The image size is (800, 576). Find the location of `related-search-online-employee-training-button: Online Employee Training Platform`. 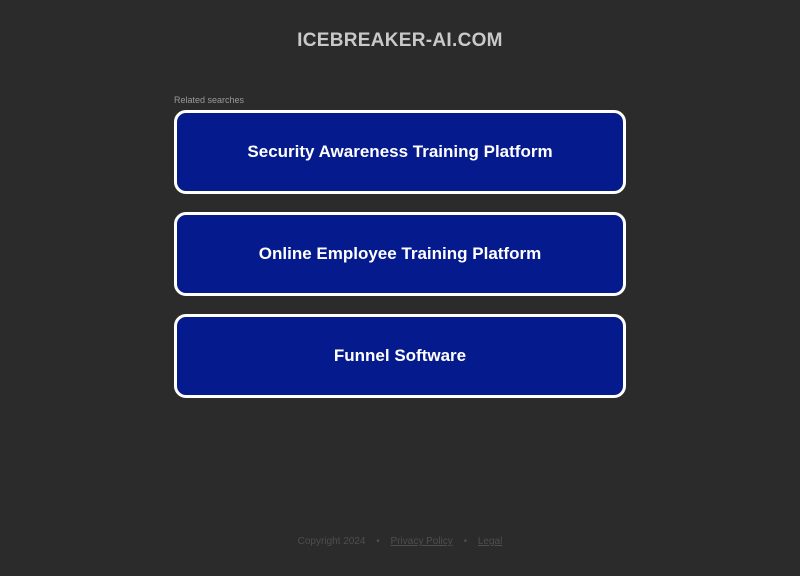

related-search-online-employee-training-button: Online Employee Training Platform is located at coordinates (400, 254).